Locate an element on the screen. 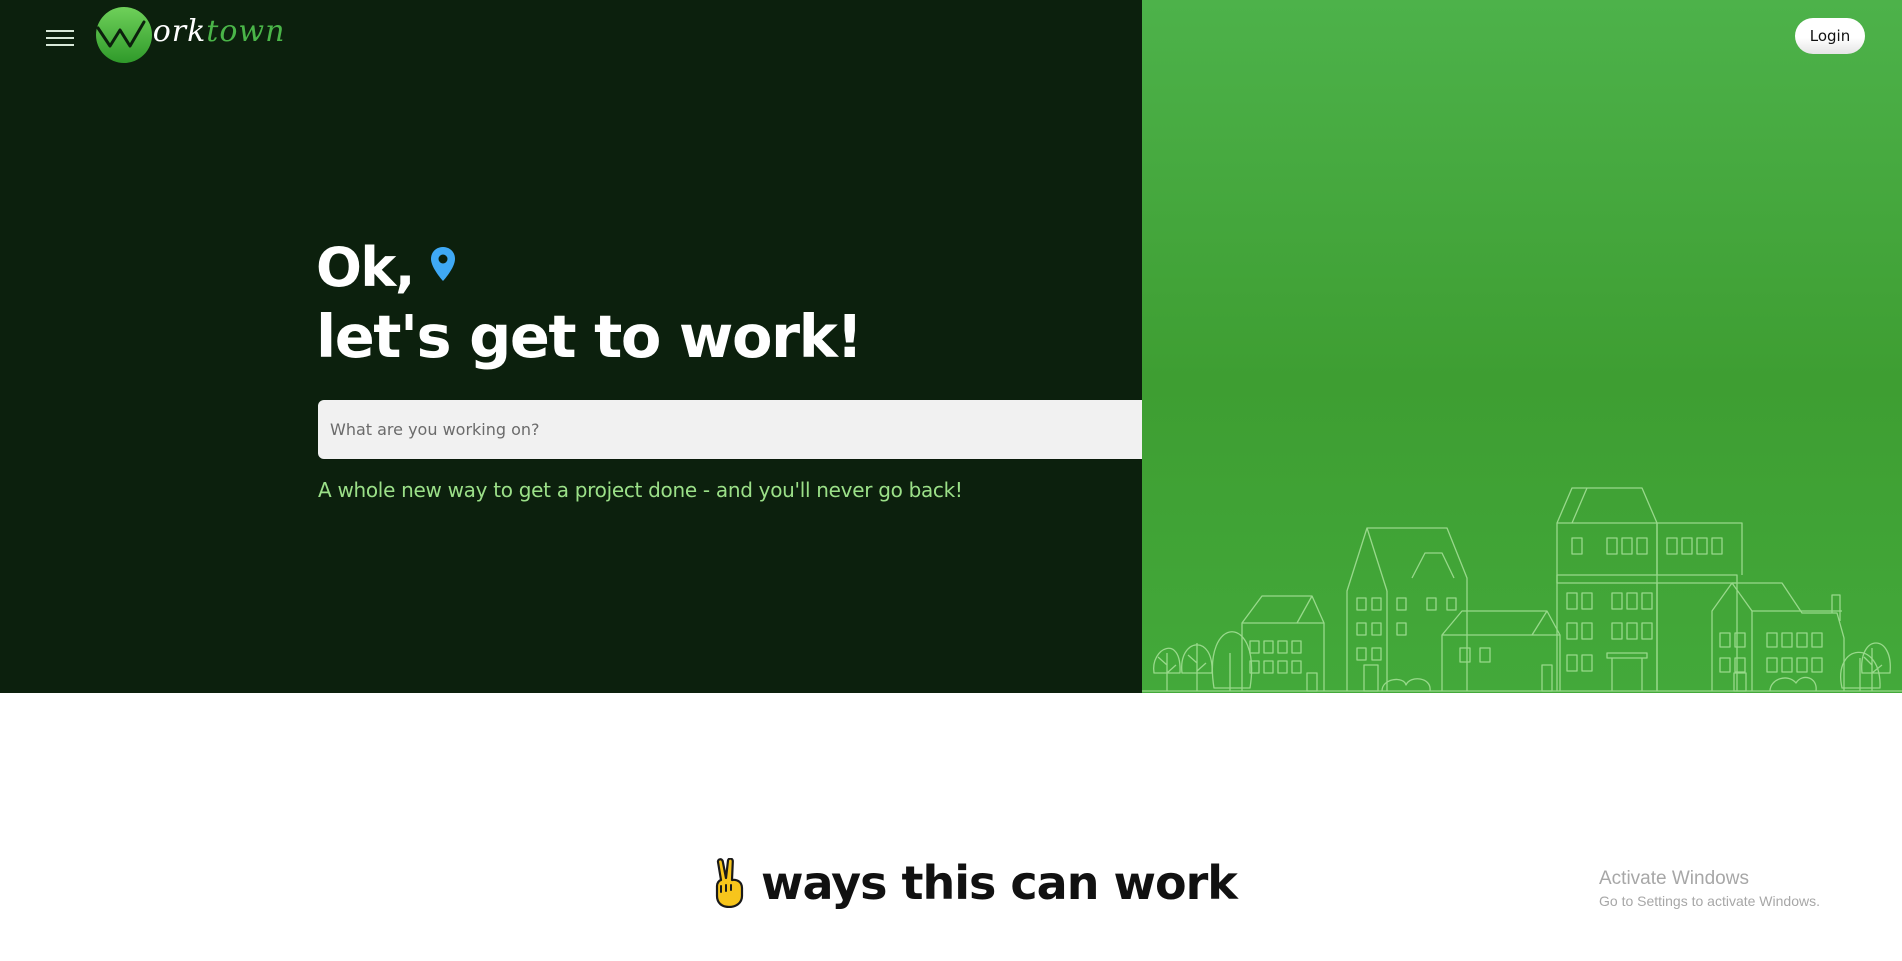 The width and height of the screenshot is (1902, 961). hamburger-menu-icon is located at coordinates (60, 37).